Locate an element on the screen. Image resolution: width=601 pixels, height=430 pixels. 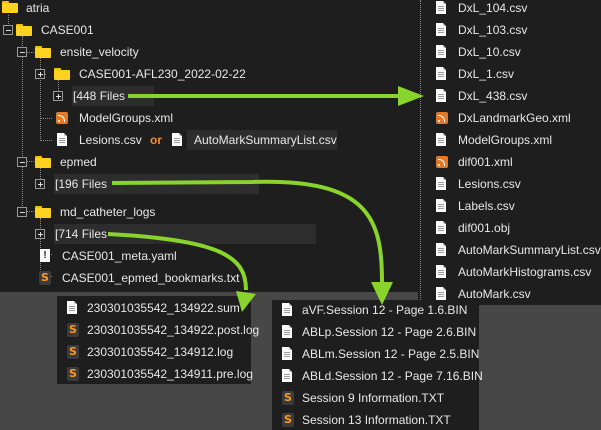
arrow-catheter-to-list is located at coordinates (177, 261).